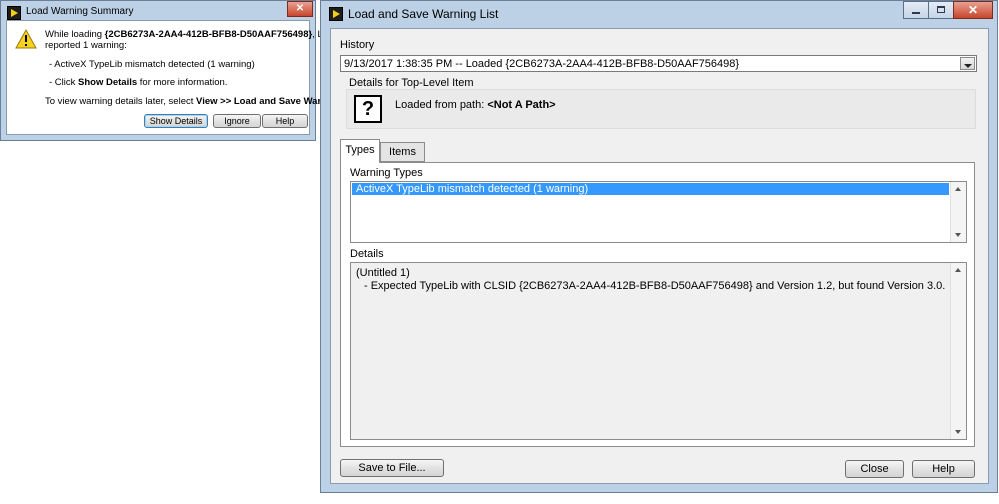  I want to click on top-level-details-group: ? Loaded from path: <Not A Path>, so click(661, 109).